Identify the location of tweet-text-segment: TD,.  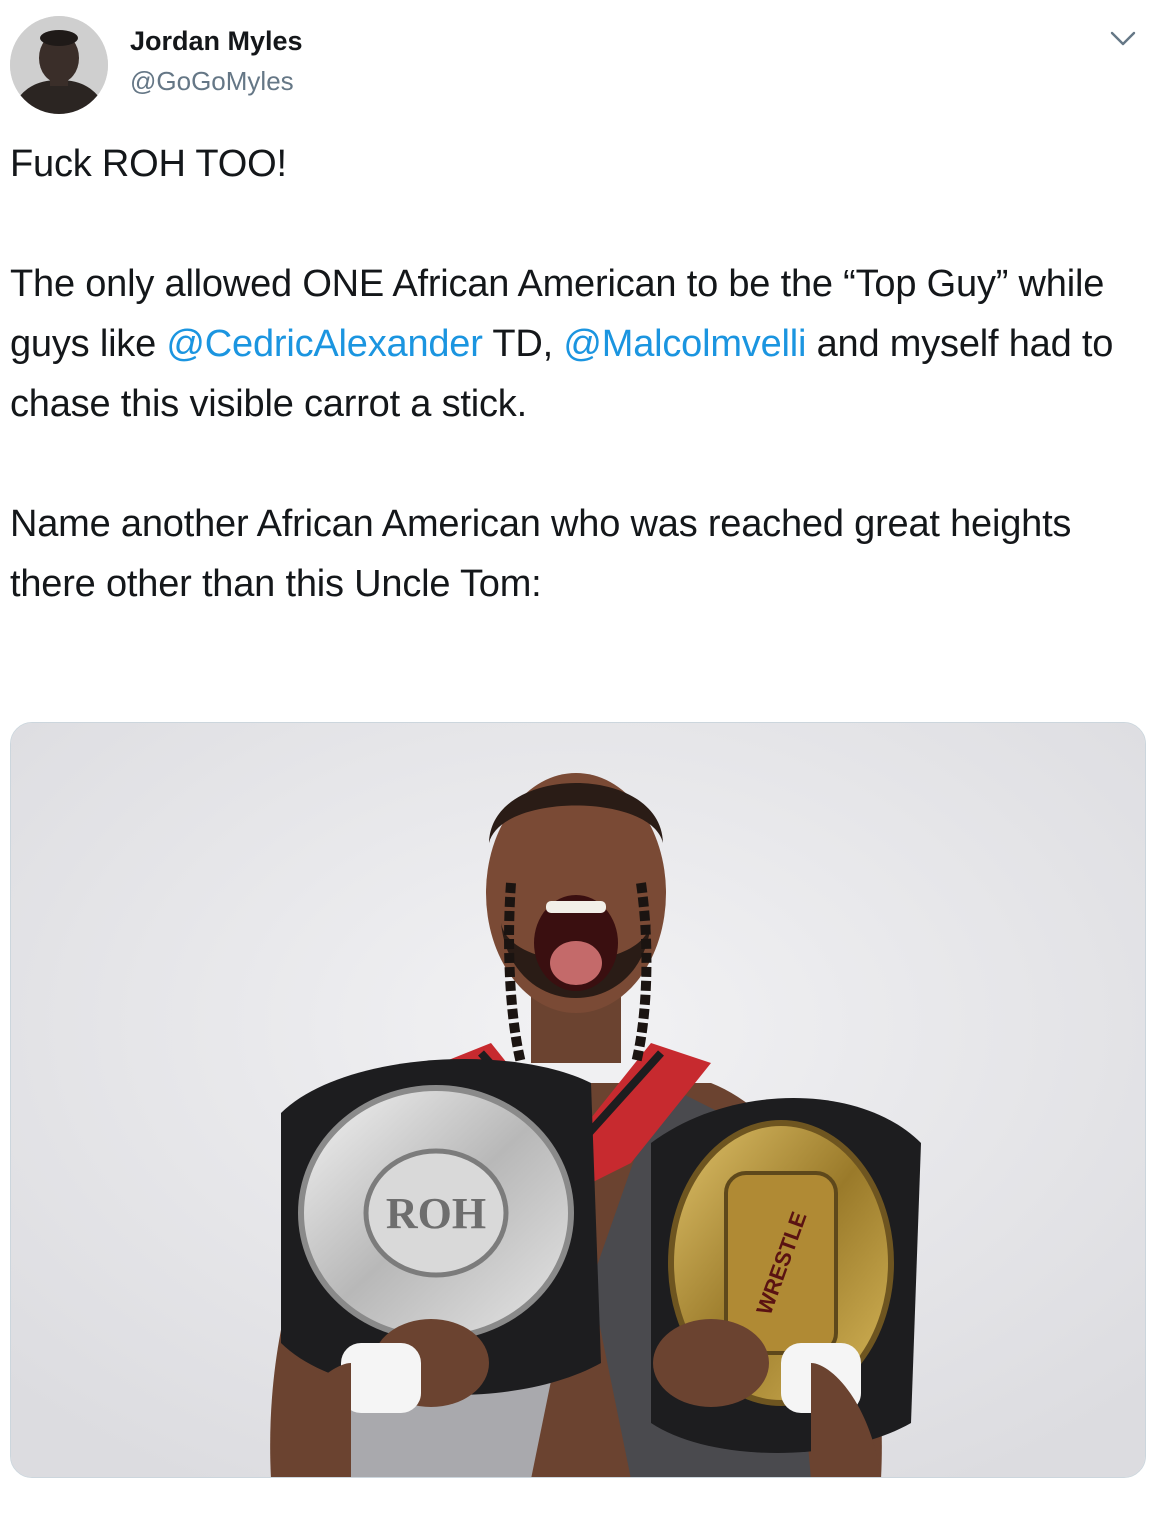
(523, 344).